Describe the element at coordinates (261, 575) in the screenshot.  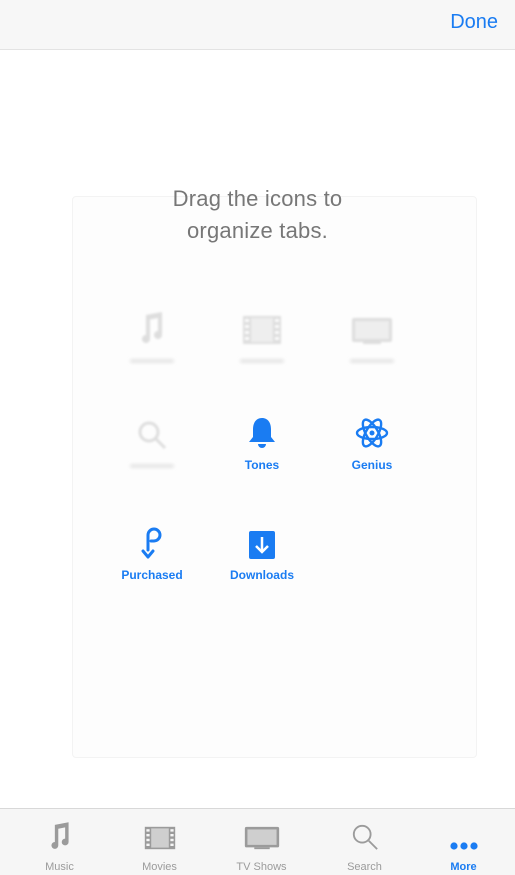
I see `downloads-label: Downloads` at that location.